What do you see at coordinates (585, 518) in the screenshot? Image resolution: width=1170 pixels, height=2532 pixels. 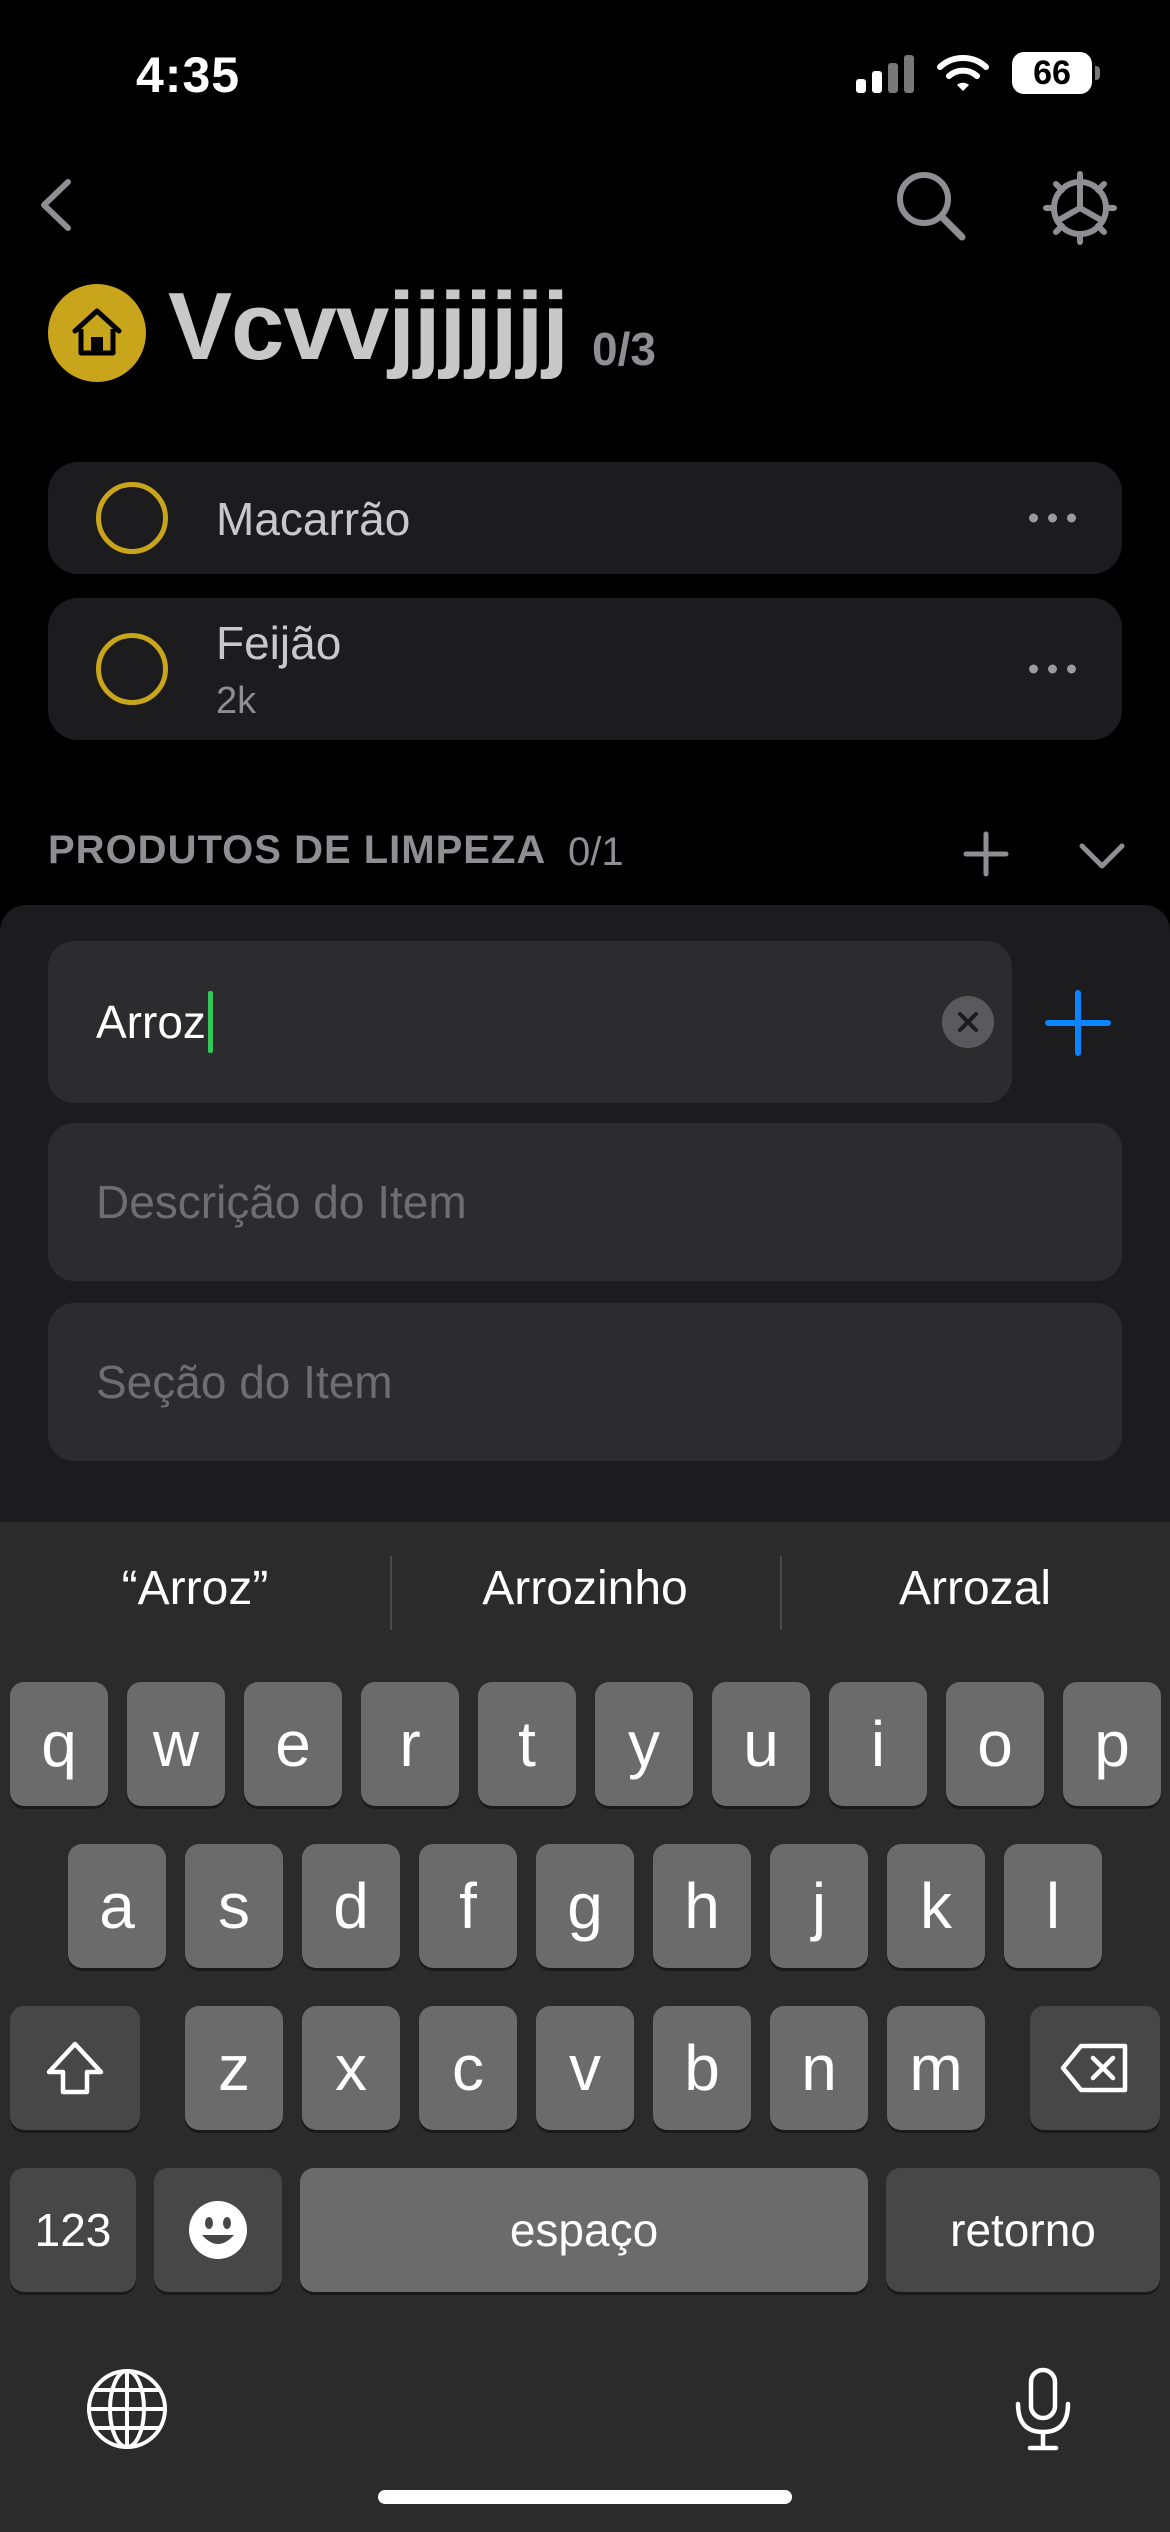 I see `list-item: Macarrão` at bounding box center [585, 518].